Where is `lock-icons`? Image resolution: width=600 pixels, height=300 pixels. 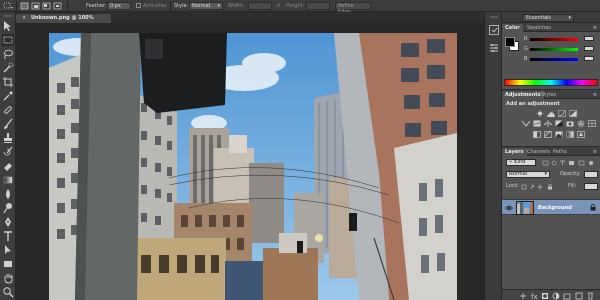
lock-icons is located at coordinates (536, 187).